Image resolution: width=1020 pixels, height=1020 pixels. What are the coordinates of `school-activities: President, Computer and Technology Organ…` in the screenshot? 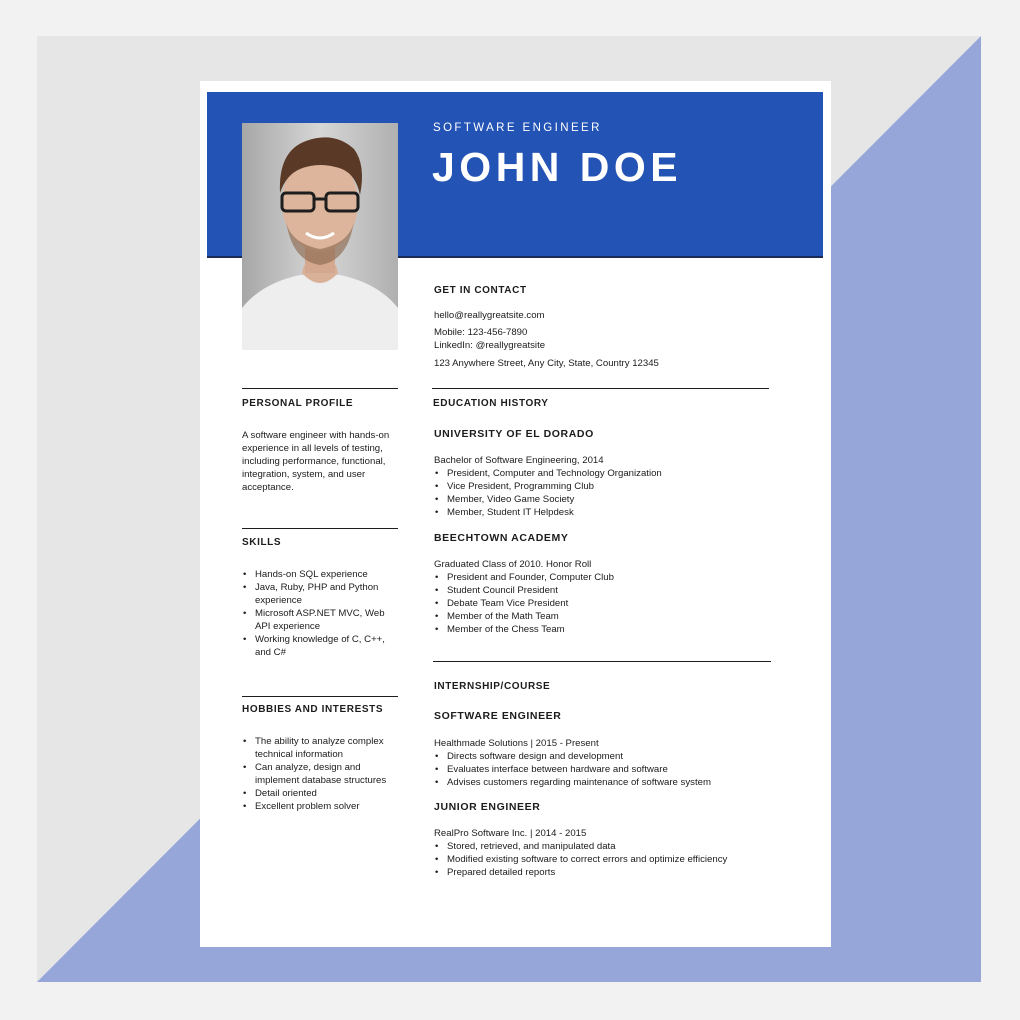 It's located at (599, 493).